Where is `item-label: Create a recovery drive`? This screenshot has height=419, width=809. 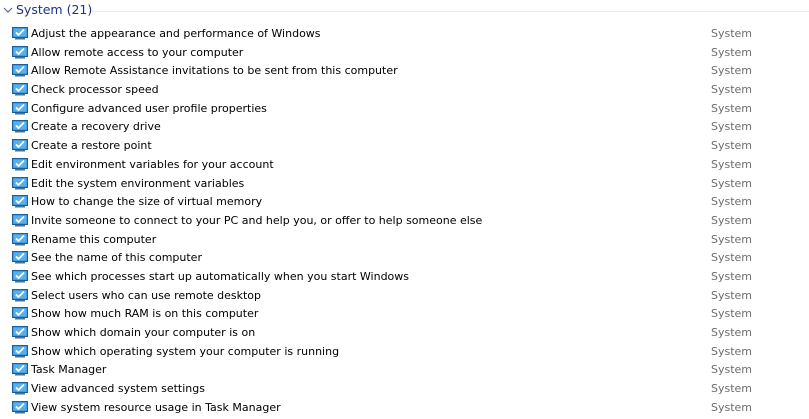
item-label: Create a recovery drive is located at coordinates (96, 127).